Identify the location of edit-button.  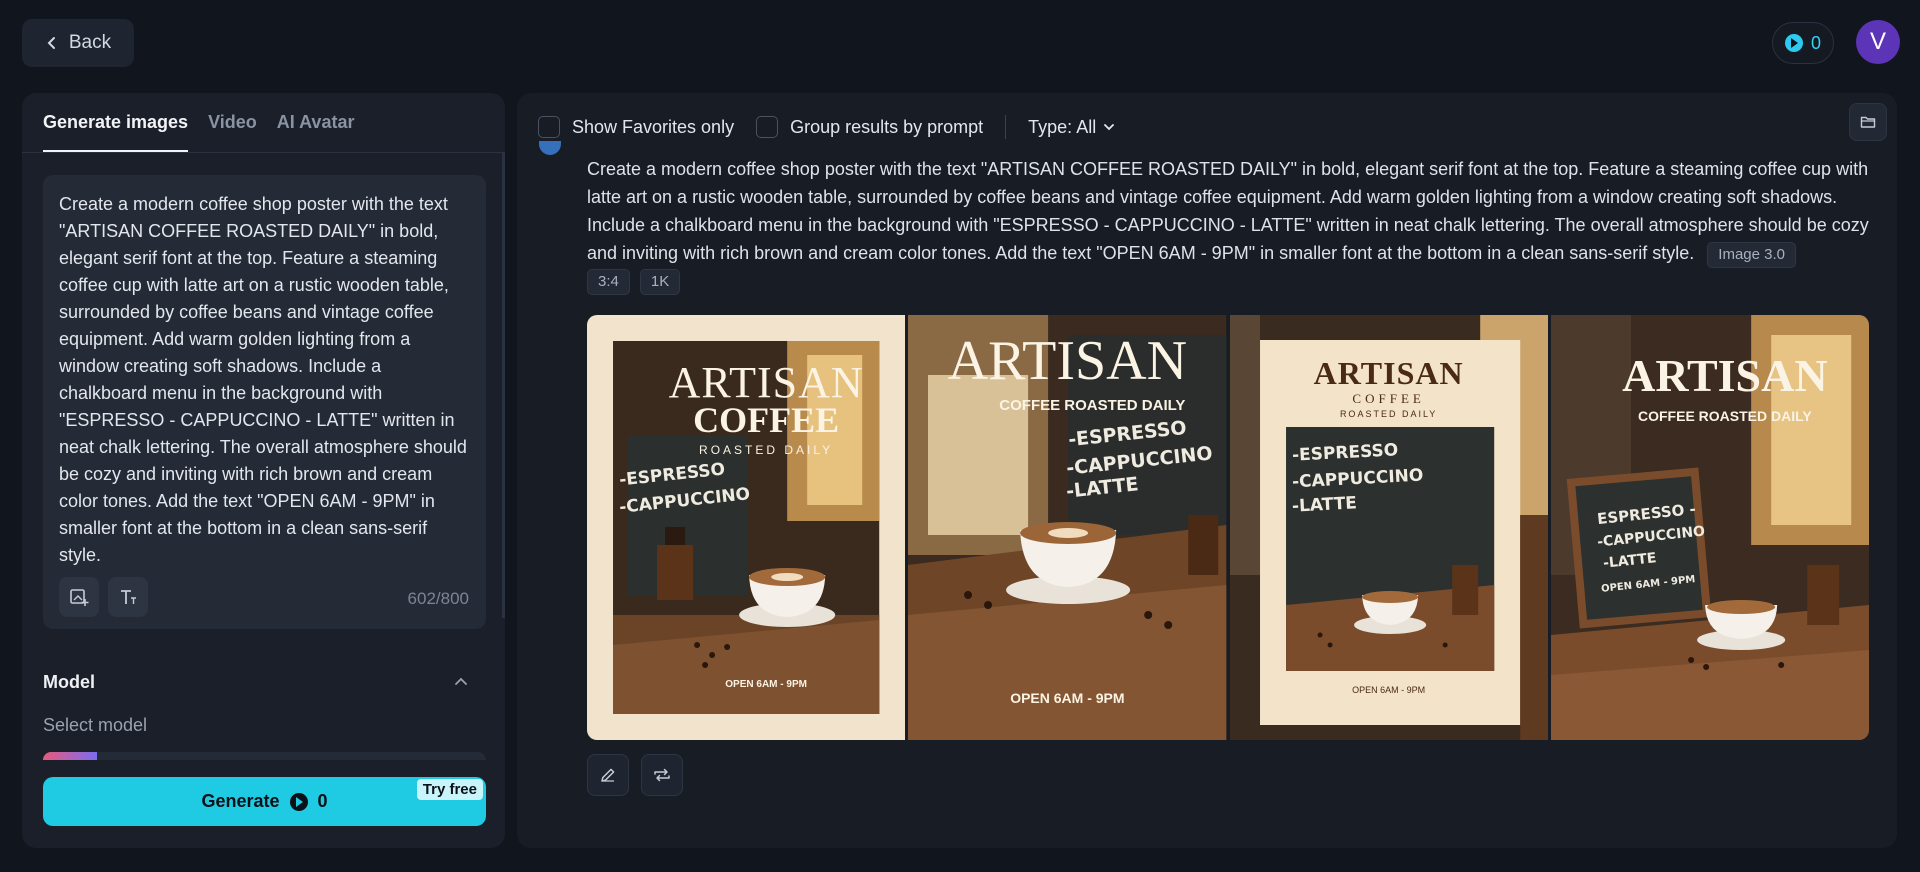
(608, 775).